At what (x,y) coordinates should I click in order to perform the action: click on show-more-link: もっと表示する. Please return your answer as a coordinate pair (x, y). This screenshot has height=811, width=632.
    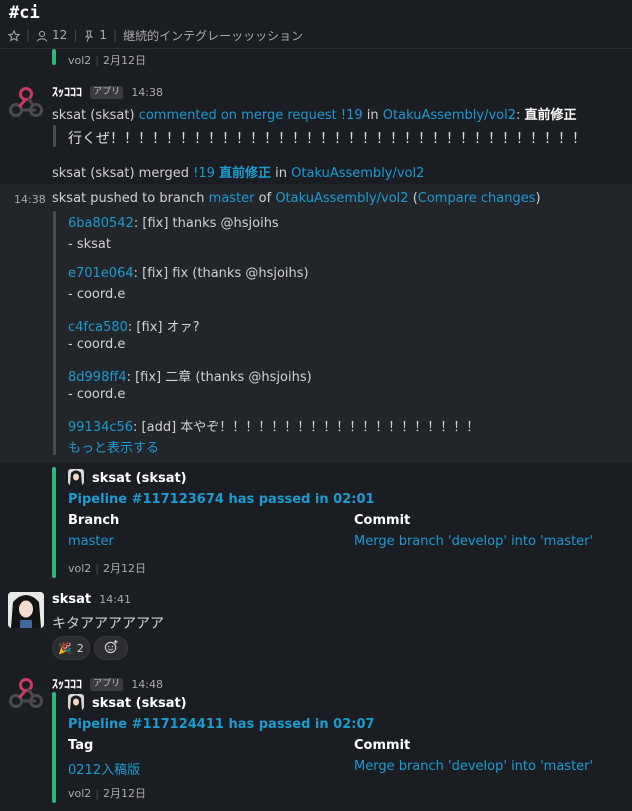
    Looking at the image, I should click on (113, 446).